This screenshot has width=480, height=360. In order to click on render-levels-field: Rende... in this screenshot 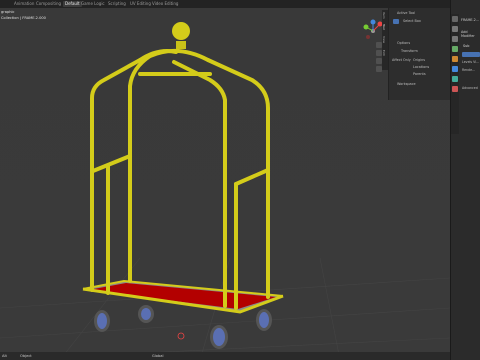, I will do `click(468, 70)`.